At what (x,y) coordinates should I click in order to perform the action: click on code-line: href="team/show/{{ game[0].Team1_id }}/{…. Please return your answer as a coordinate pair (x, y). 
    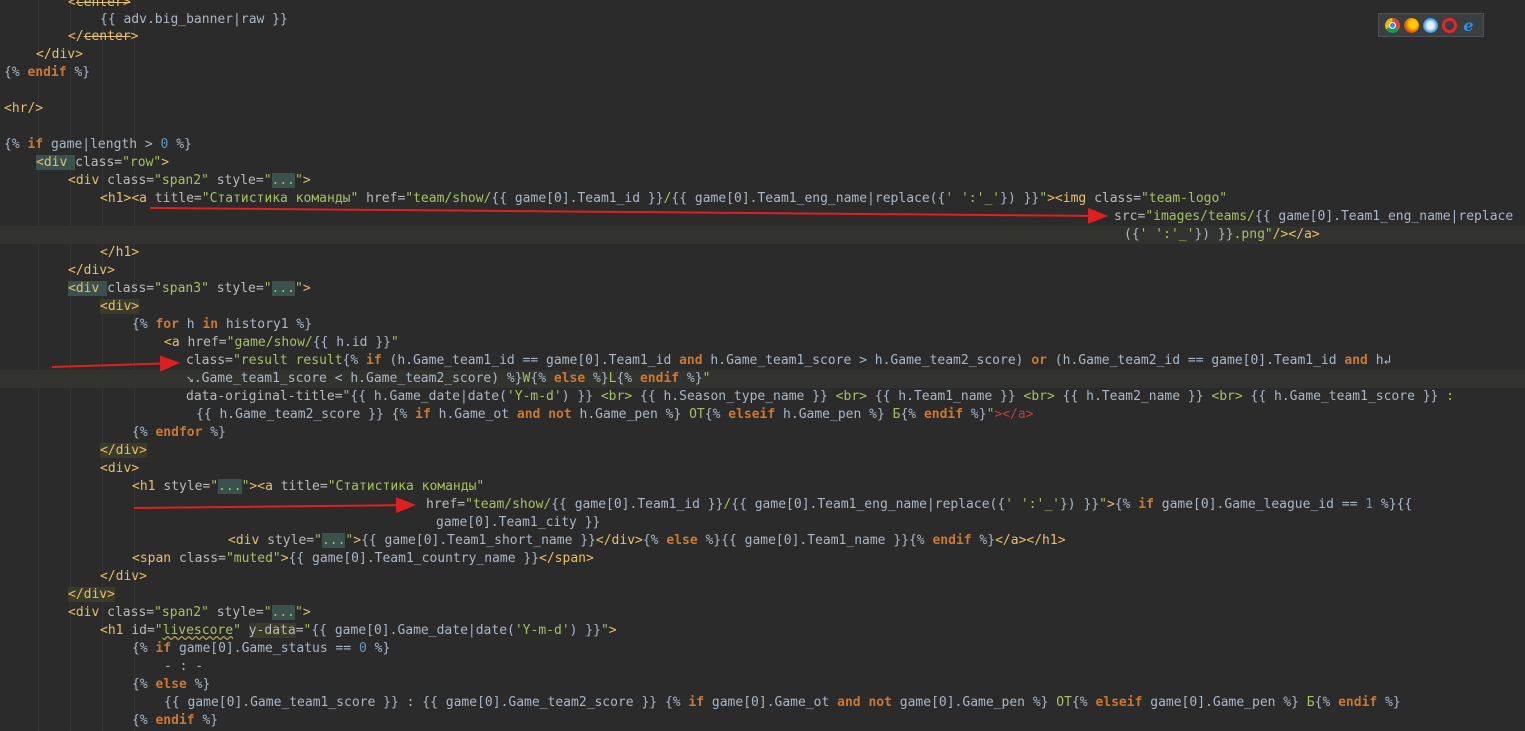
    Looking at the image, I should click on (919, 504).